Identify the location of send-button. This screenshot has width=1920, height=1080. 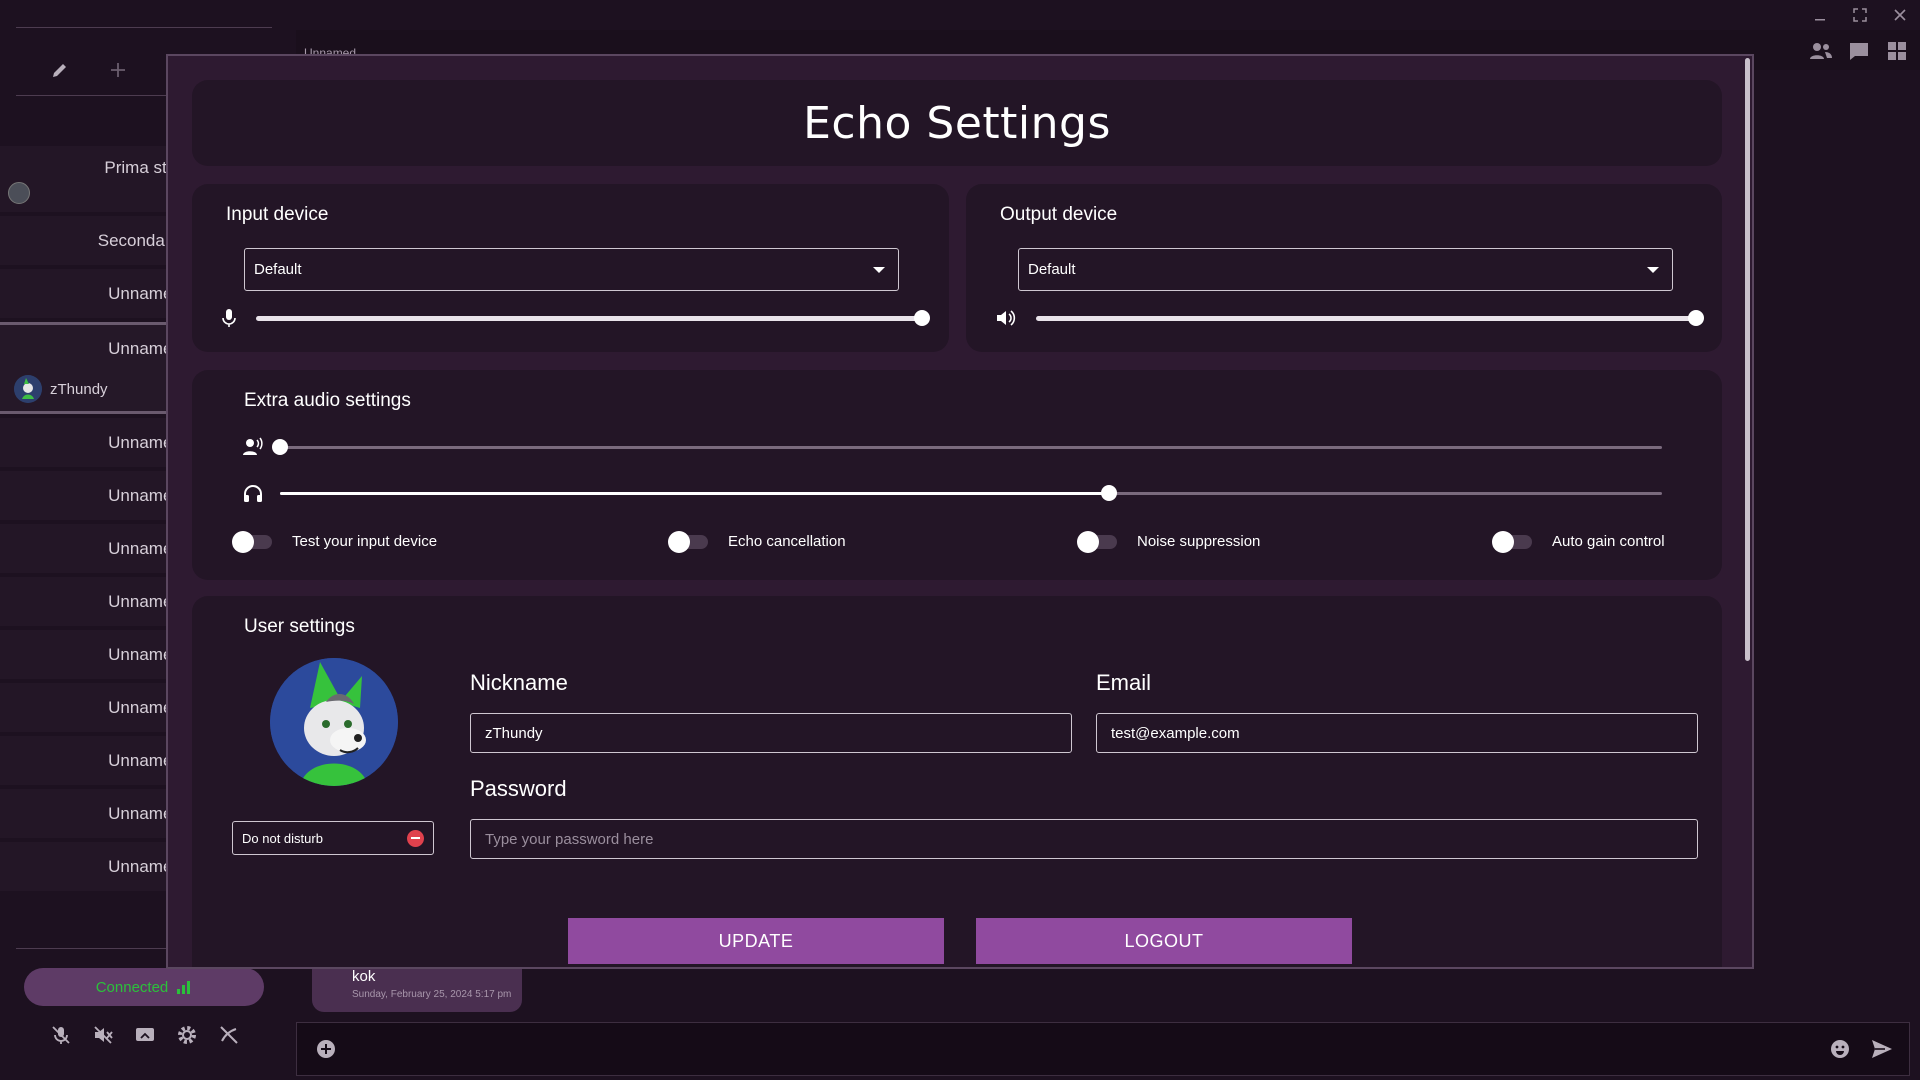
(1882, 1049).